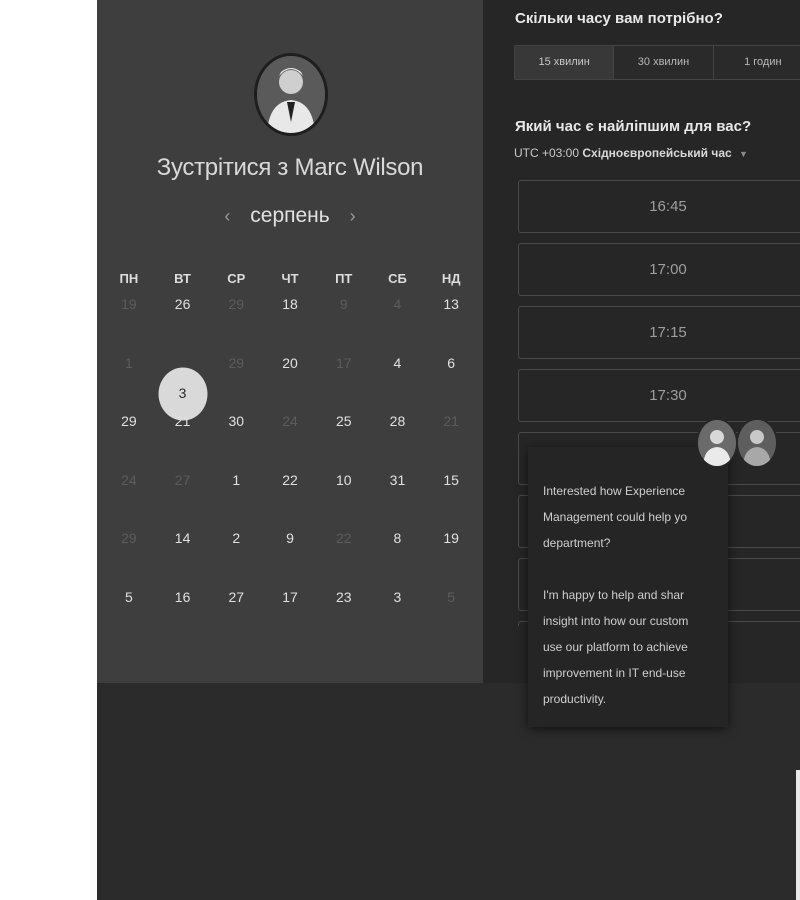  What do you see at coordinates (290, 377) in the screenshot?
I see `calendar-day: 20` at bounding box center [290, 377].